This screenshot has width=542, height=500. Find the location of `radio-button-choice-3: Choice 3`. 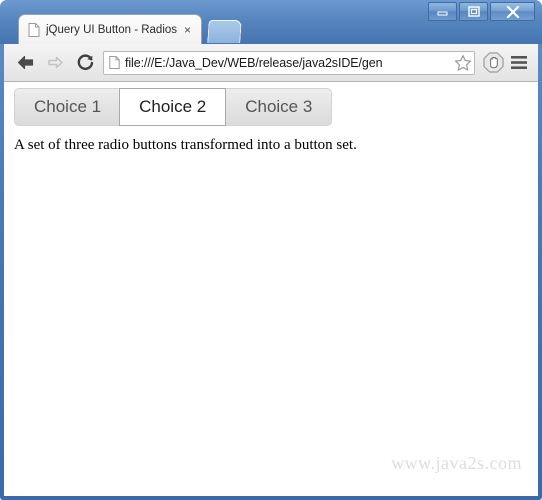

radio-button-choice-3: Choice 3 is located at coordinates (279, 107).